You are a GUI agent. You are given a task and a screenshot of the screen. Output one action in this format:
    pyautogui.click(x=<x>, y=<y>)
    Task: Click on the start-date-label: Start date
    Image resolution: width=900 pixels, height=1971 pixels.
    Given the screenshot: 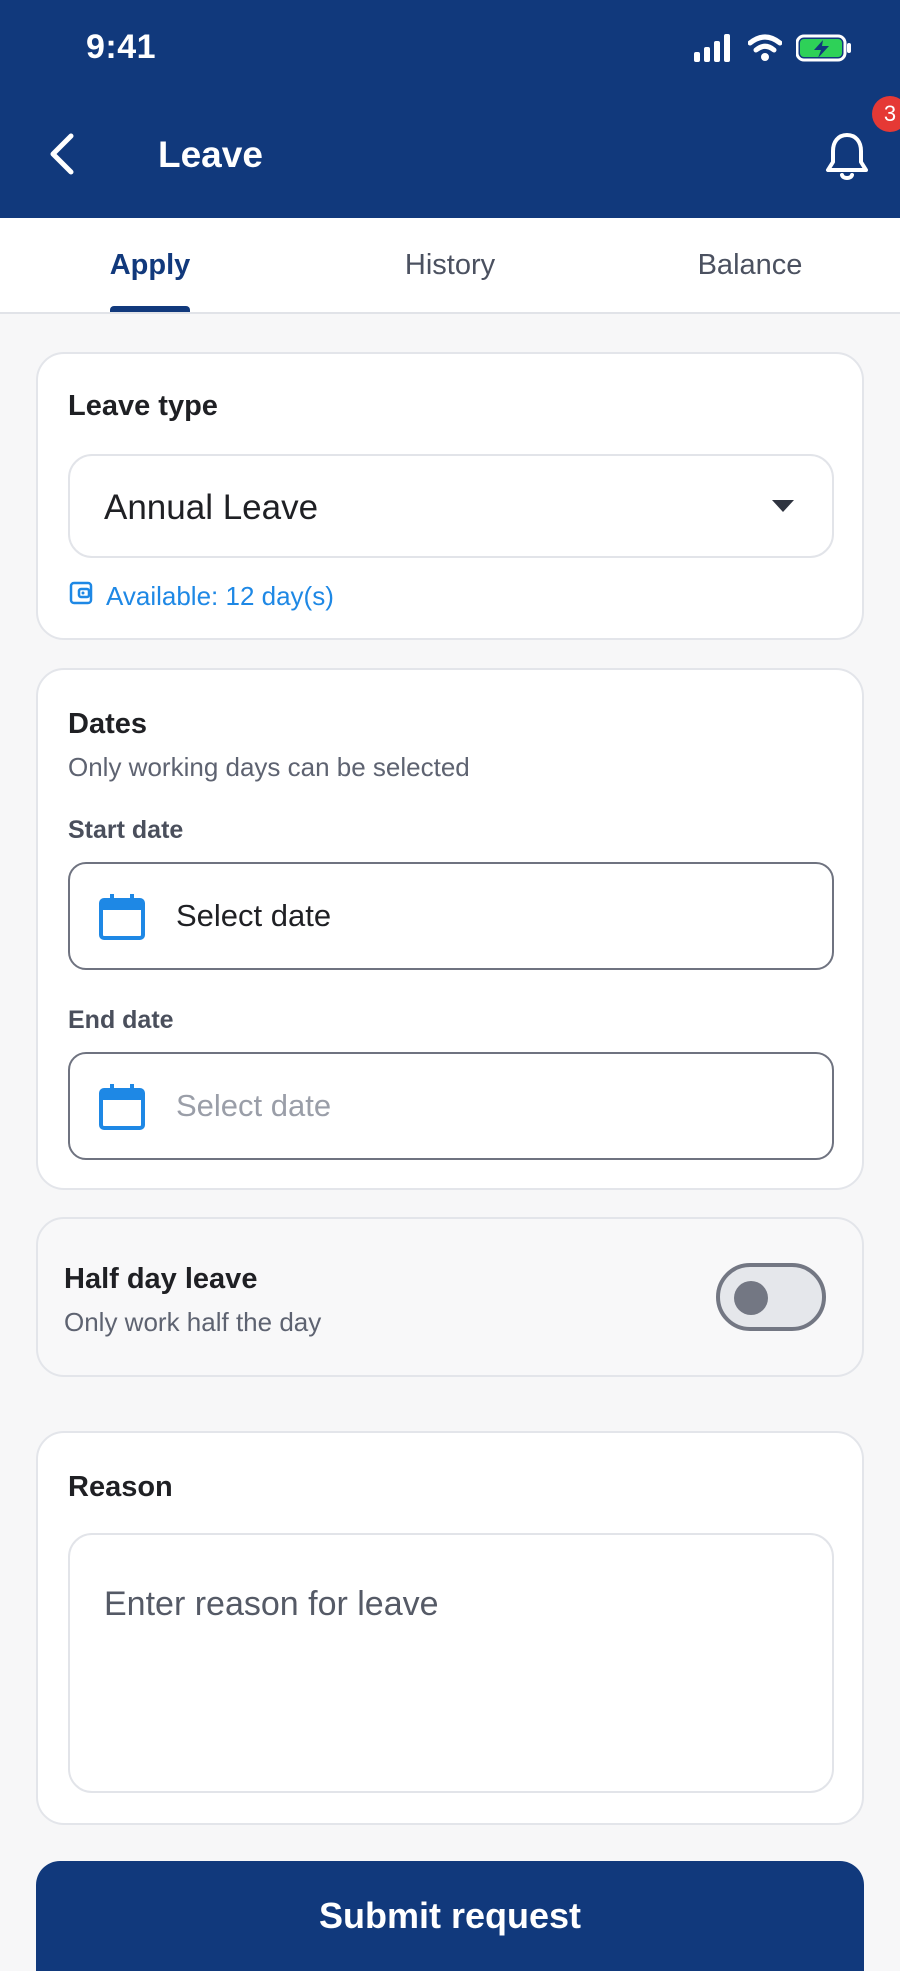 What is the action you would take?
    pyautogui.click(x=126, y=830)
    